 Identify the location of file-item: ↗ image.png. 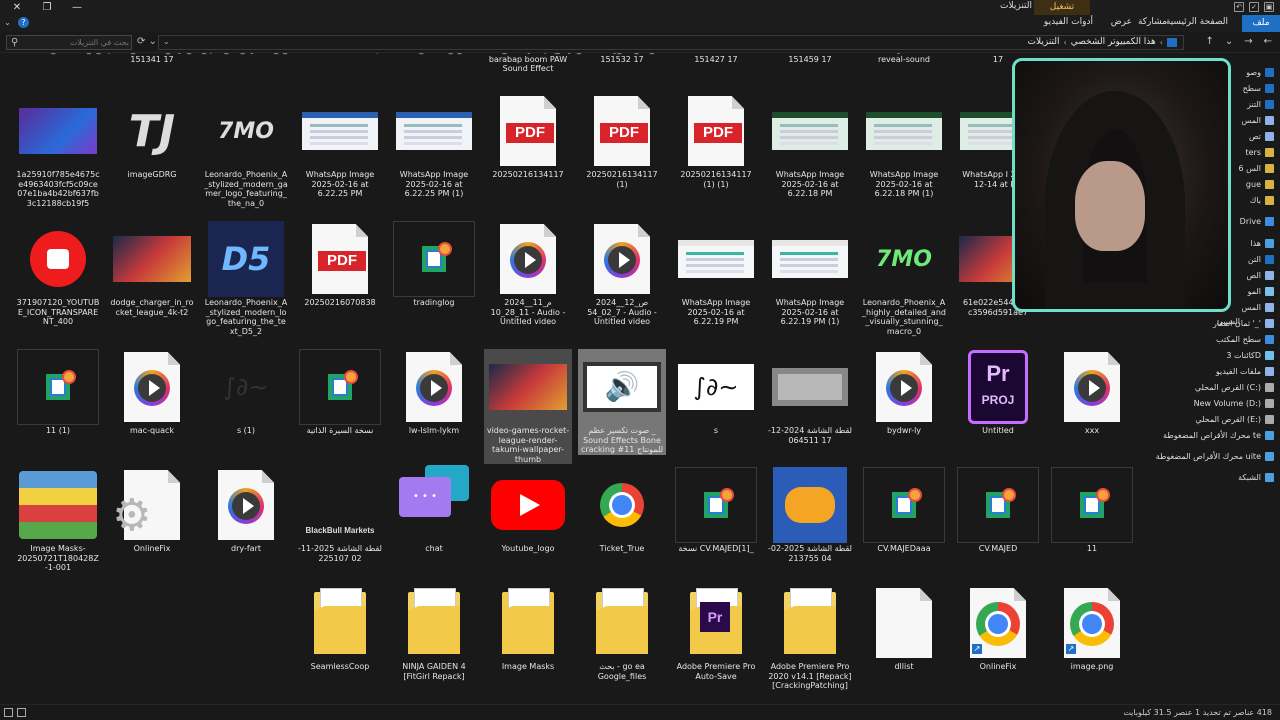
(1092, 628).